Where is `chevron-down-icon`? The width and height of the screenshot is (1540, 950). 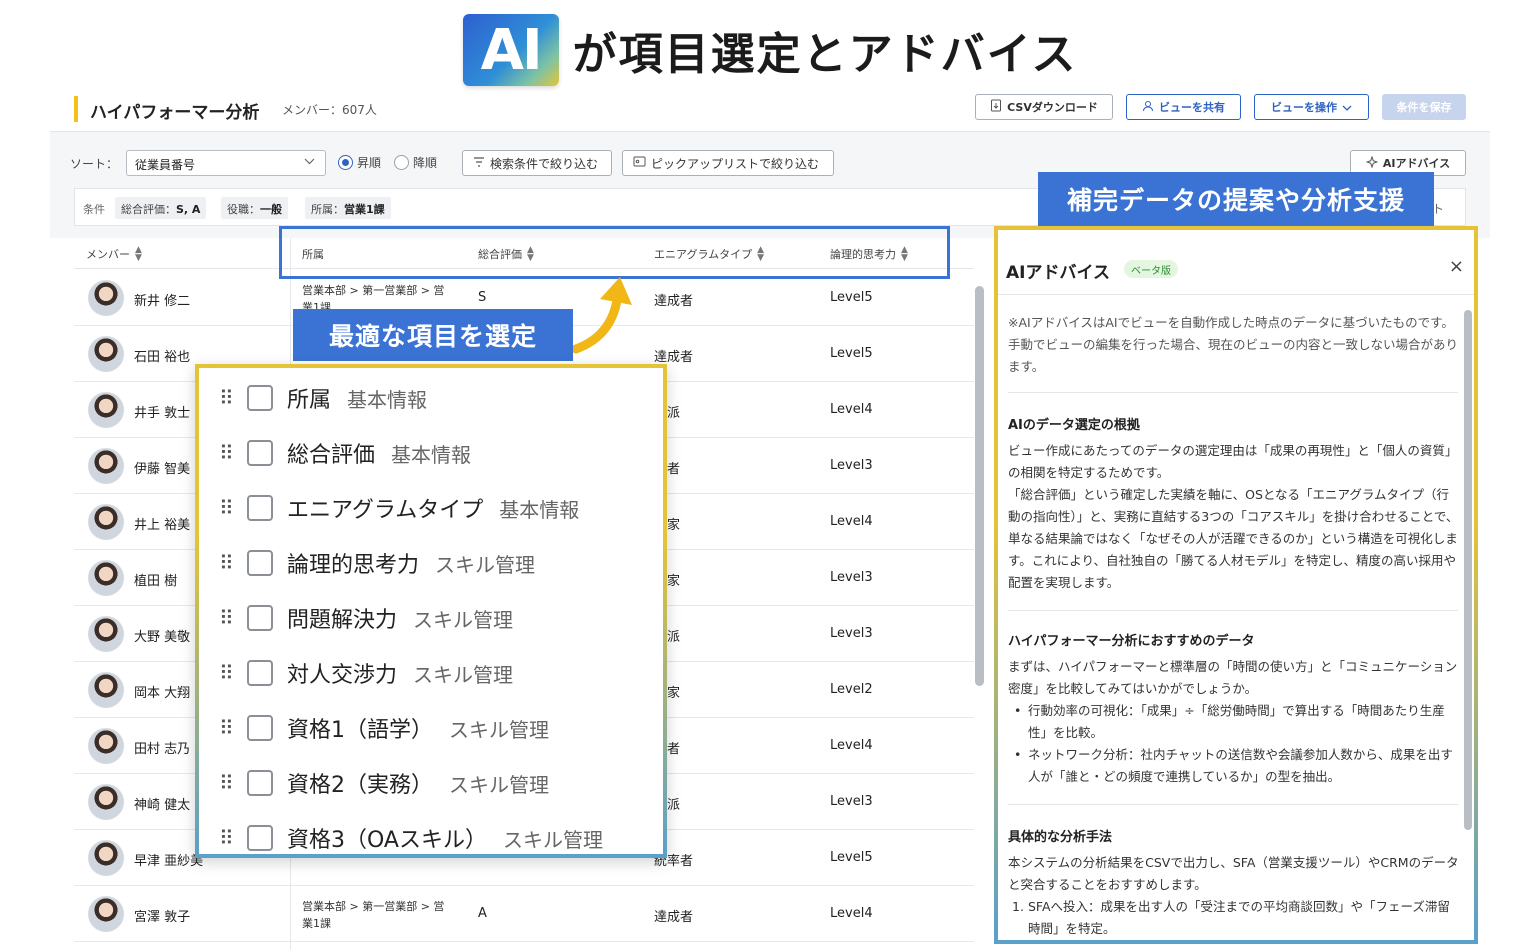
chevron-down-icon is located at coordinates (1347, 107).